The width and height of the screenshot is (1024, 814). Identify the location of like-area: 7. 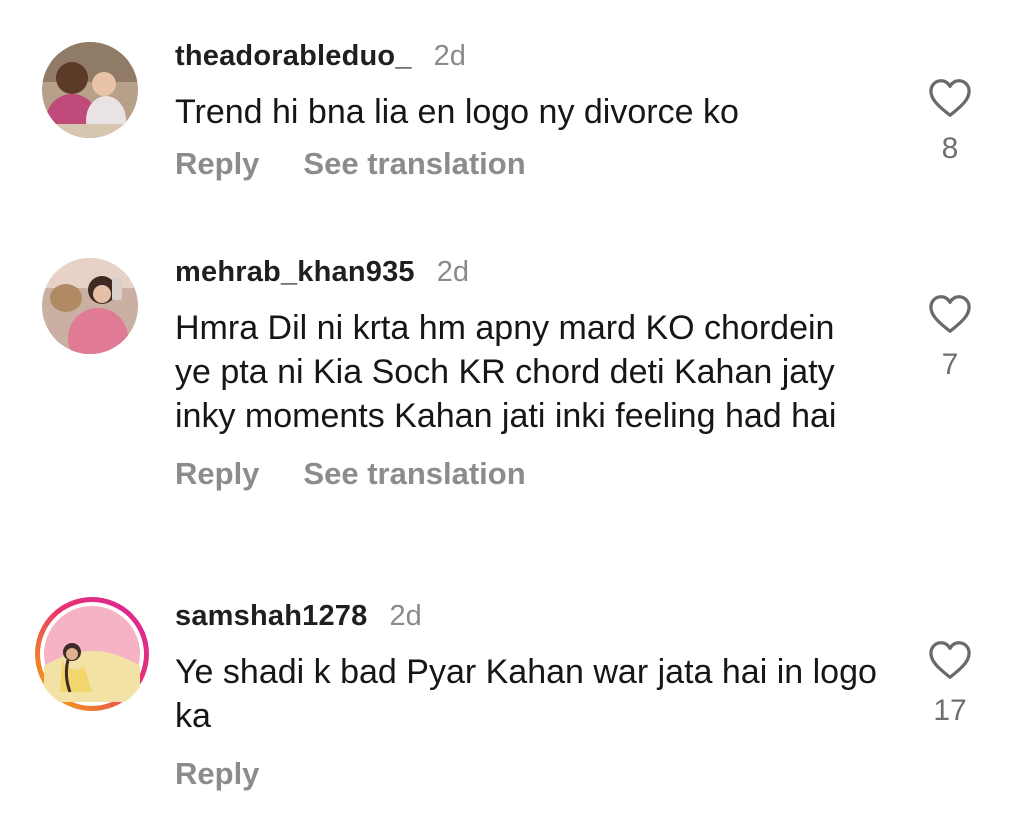
(950, 338).